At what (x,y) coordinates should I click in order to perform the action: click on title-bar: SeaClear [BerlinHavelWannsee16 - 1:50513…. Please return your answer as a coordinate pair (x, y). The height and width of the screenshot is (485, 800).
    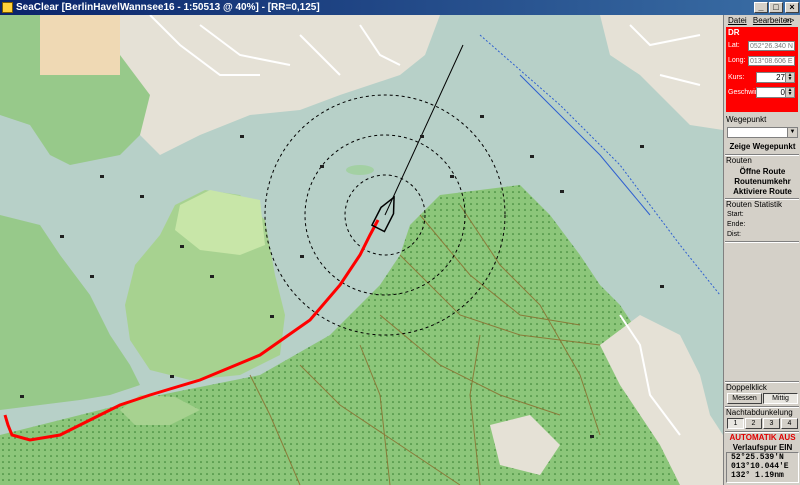
    Looking at the image, I should click on (400, 7).